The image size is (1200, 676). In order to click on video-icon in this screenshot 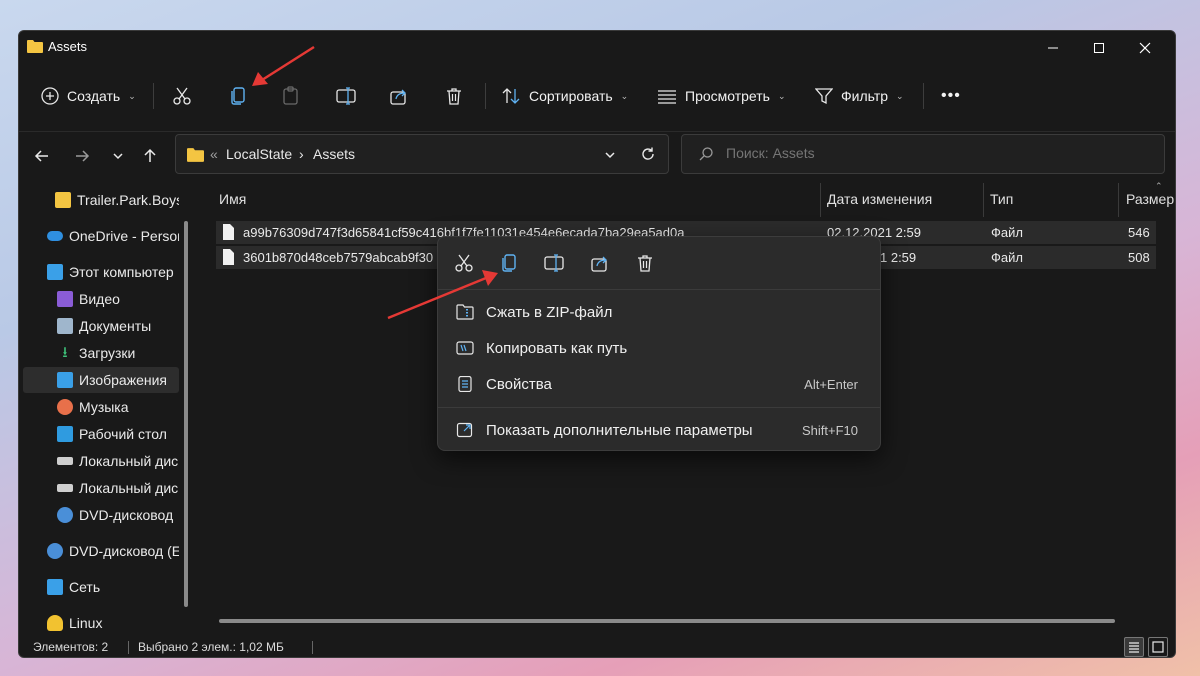, I will do `click(65, 299)`.